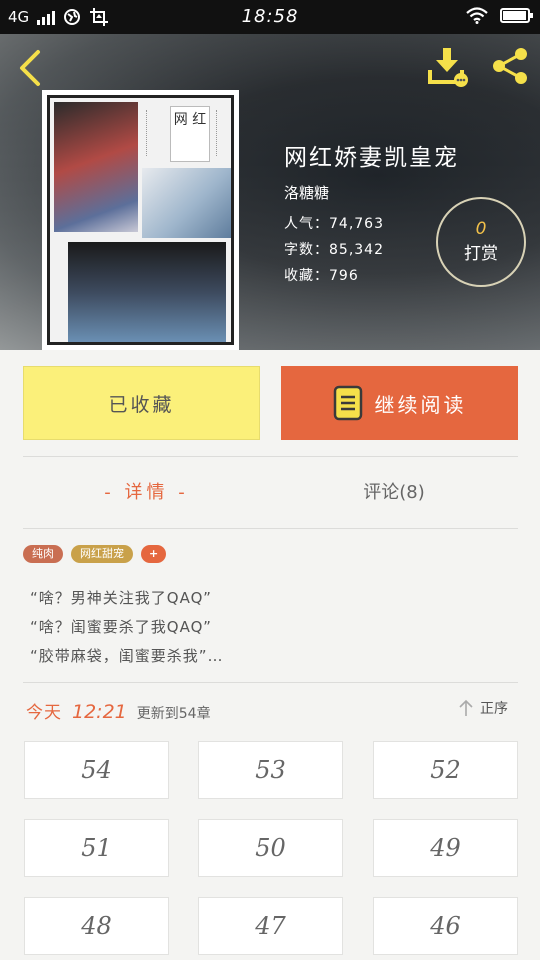 The image size is (540, 960). What do you see at coordinates (146, 493) in the screenshot?
I see `tab-detail: - 详情 -` at bounding box center [146, 493].